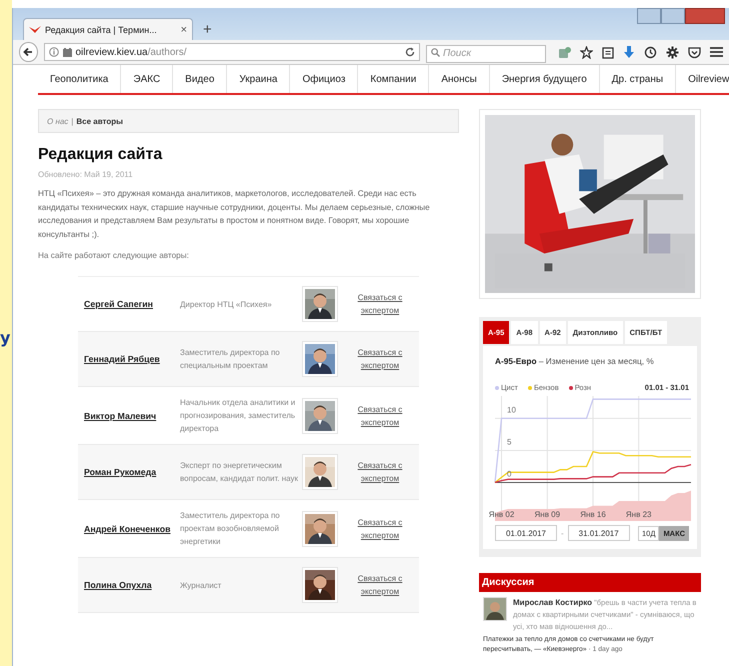 The width and height of the screenshot is (729, 666). Describe the element at coordinates (200, 79) in the screenshot. I see `nav-link: Видео` at that location.